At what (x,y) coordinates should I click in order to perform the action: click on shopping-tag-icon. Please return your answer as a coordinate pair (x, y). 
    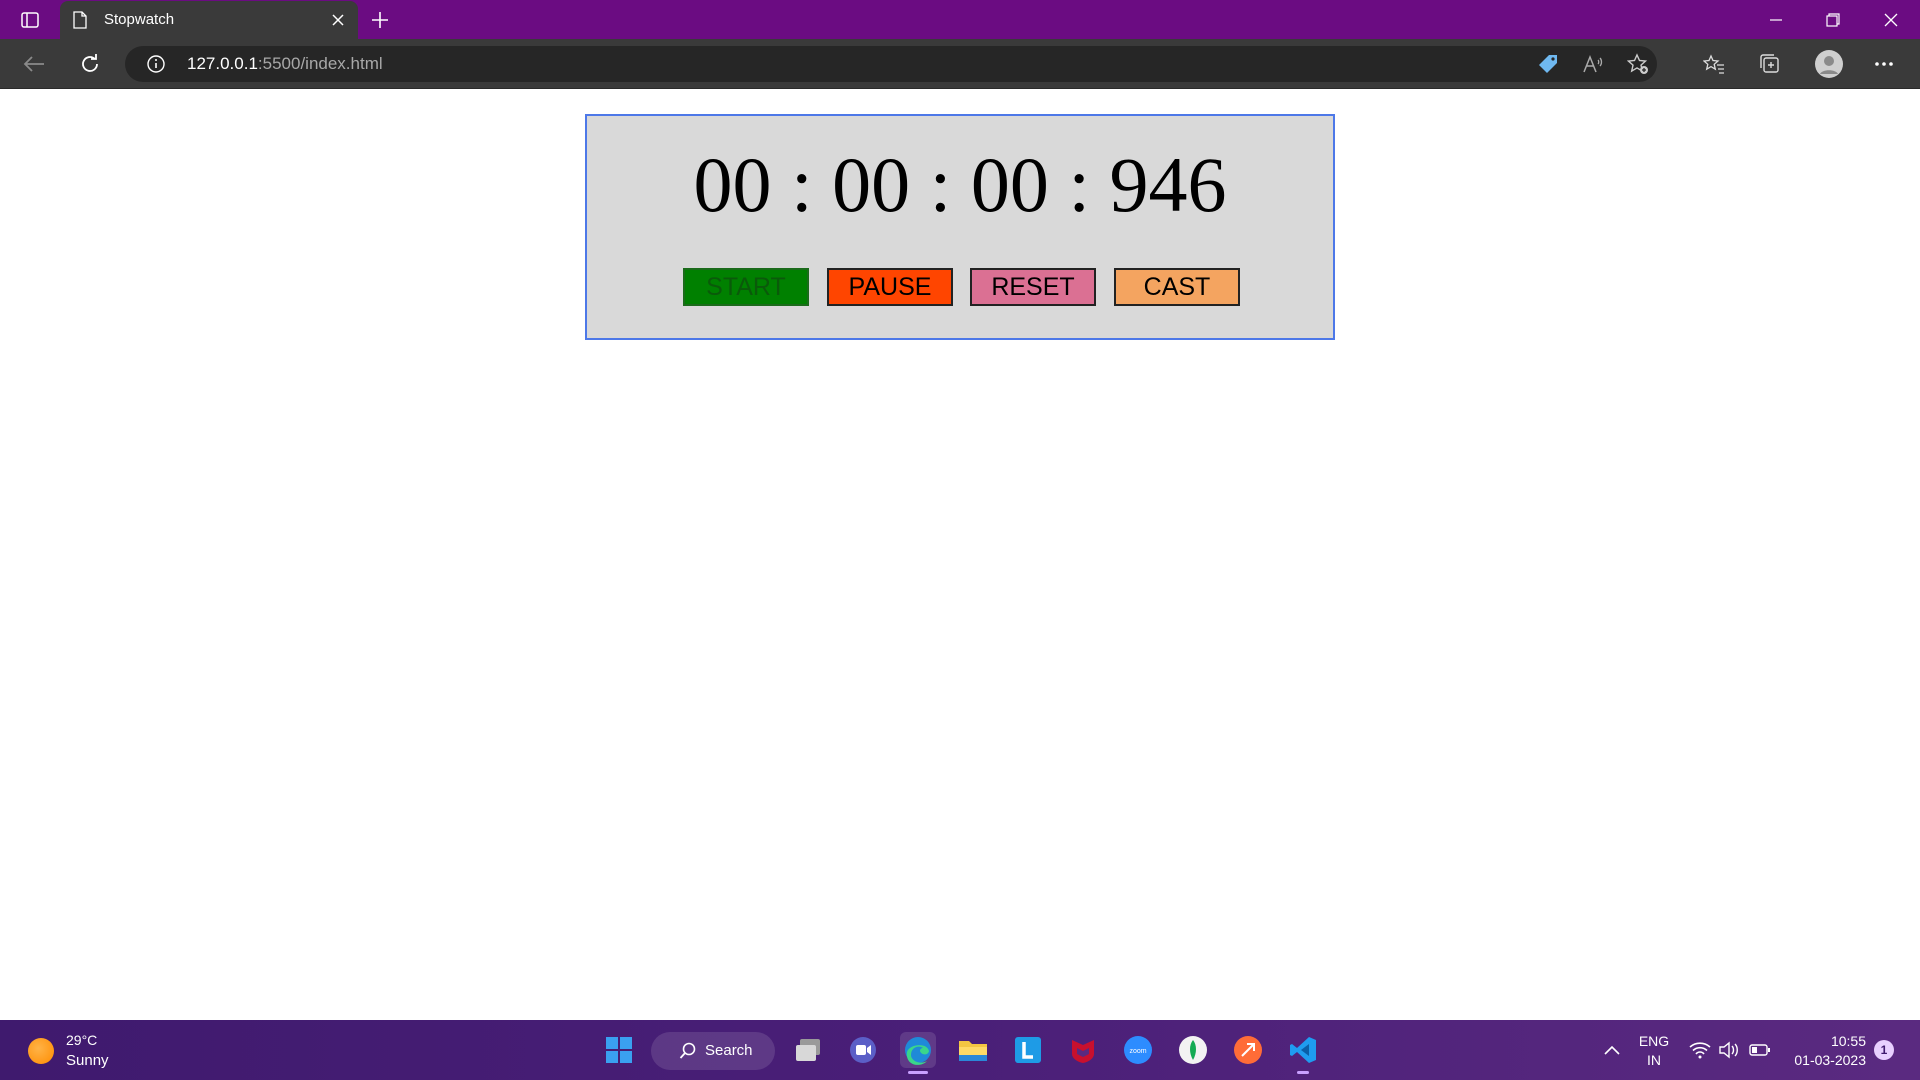
    Looking at the image, I should click on (1548, 64).